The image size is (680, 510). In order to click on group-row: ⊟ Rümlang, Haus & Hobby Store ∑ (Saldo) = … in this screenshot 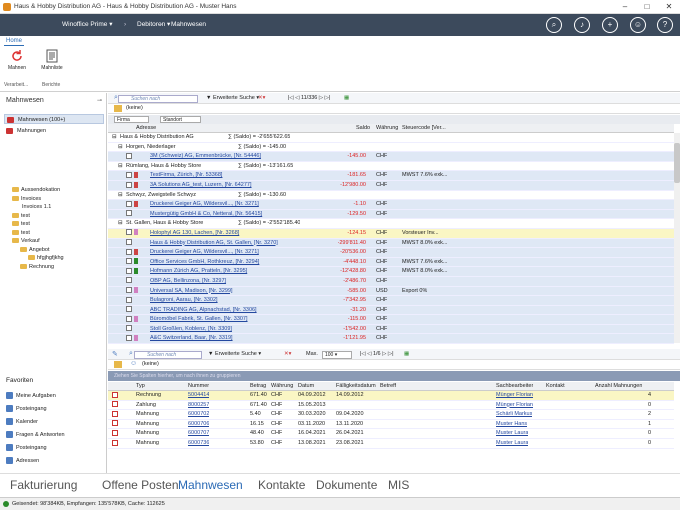, I will do `click(391, 166)`.